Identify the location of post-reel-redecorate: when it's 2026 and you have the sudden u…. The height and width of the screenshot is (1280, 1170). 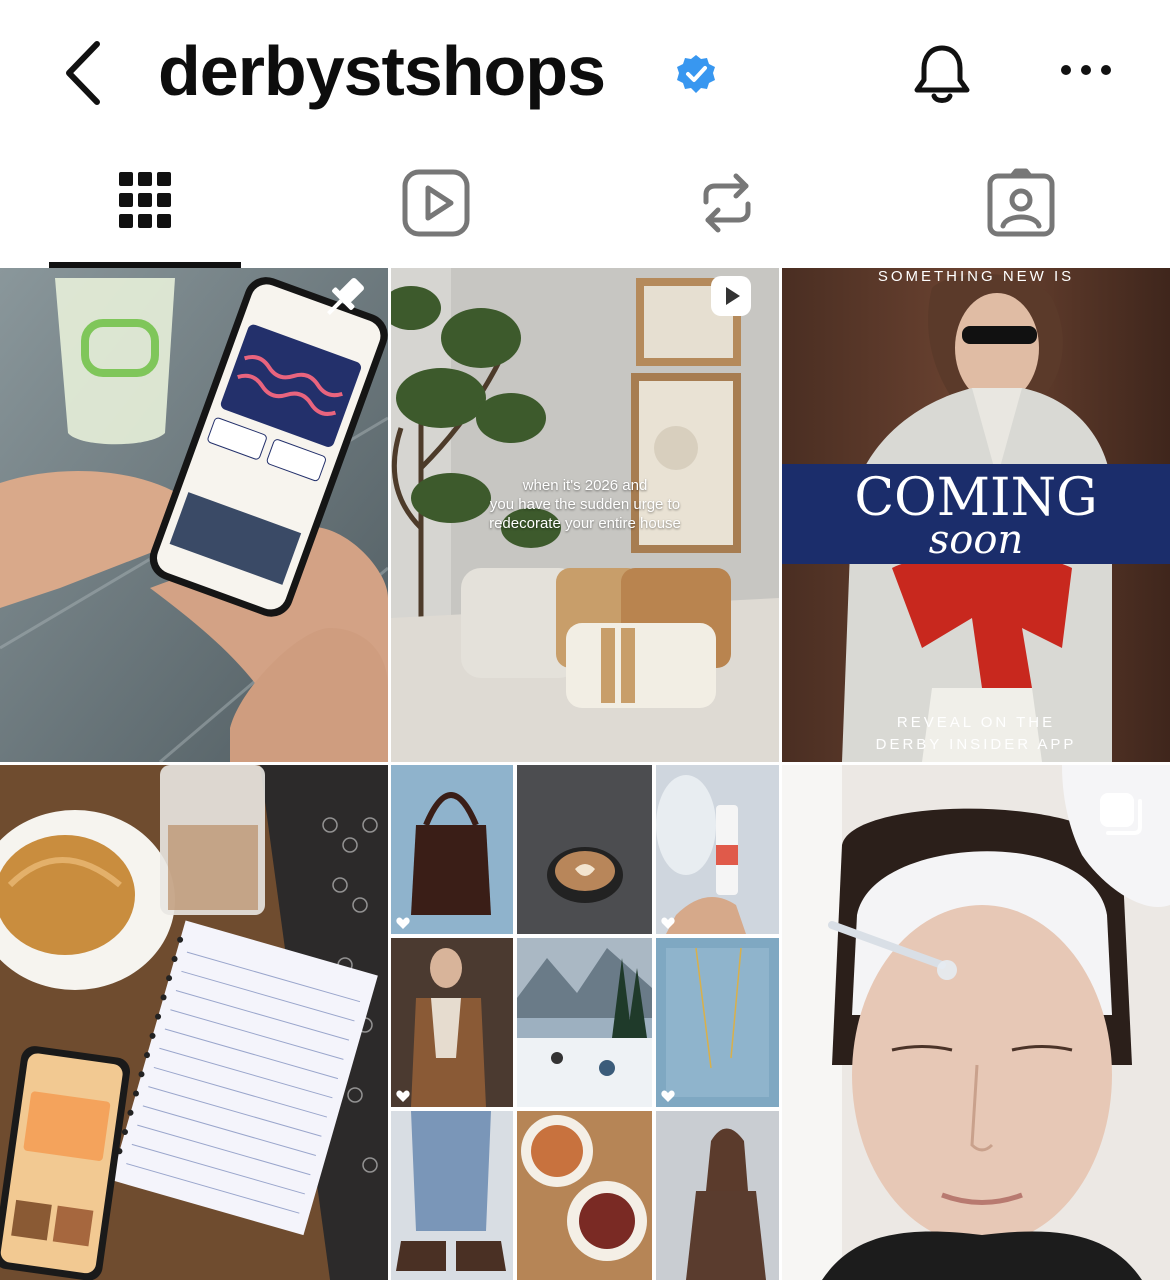
(585, 515).